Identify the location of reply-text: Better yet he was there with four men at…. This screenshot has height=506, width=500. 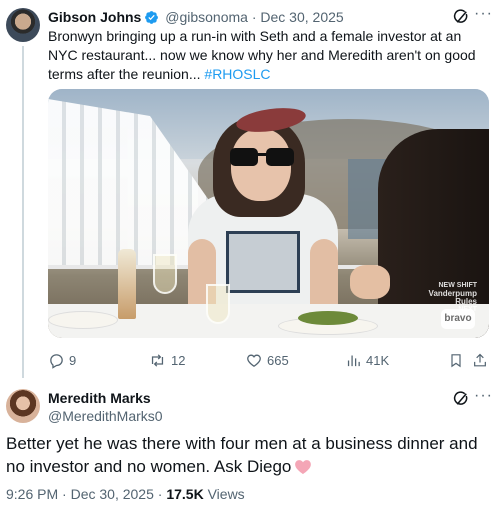
(246, 456).